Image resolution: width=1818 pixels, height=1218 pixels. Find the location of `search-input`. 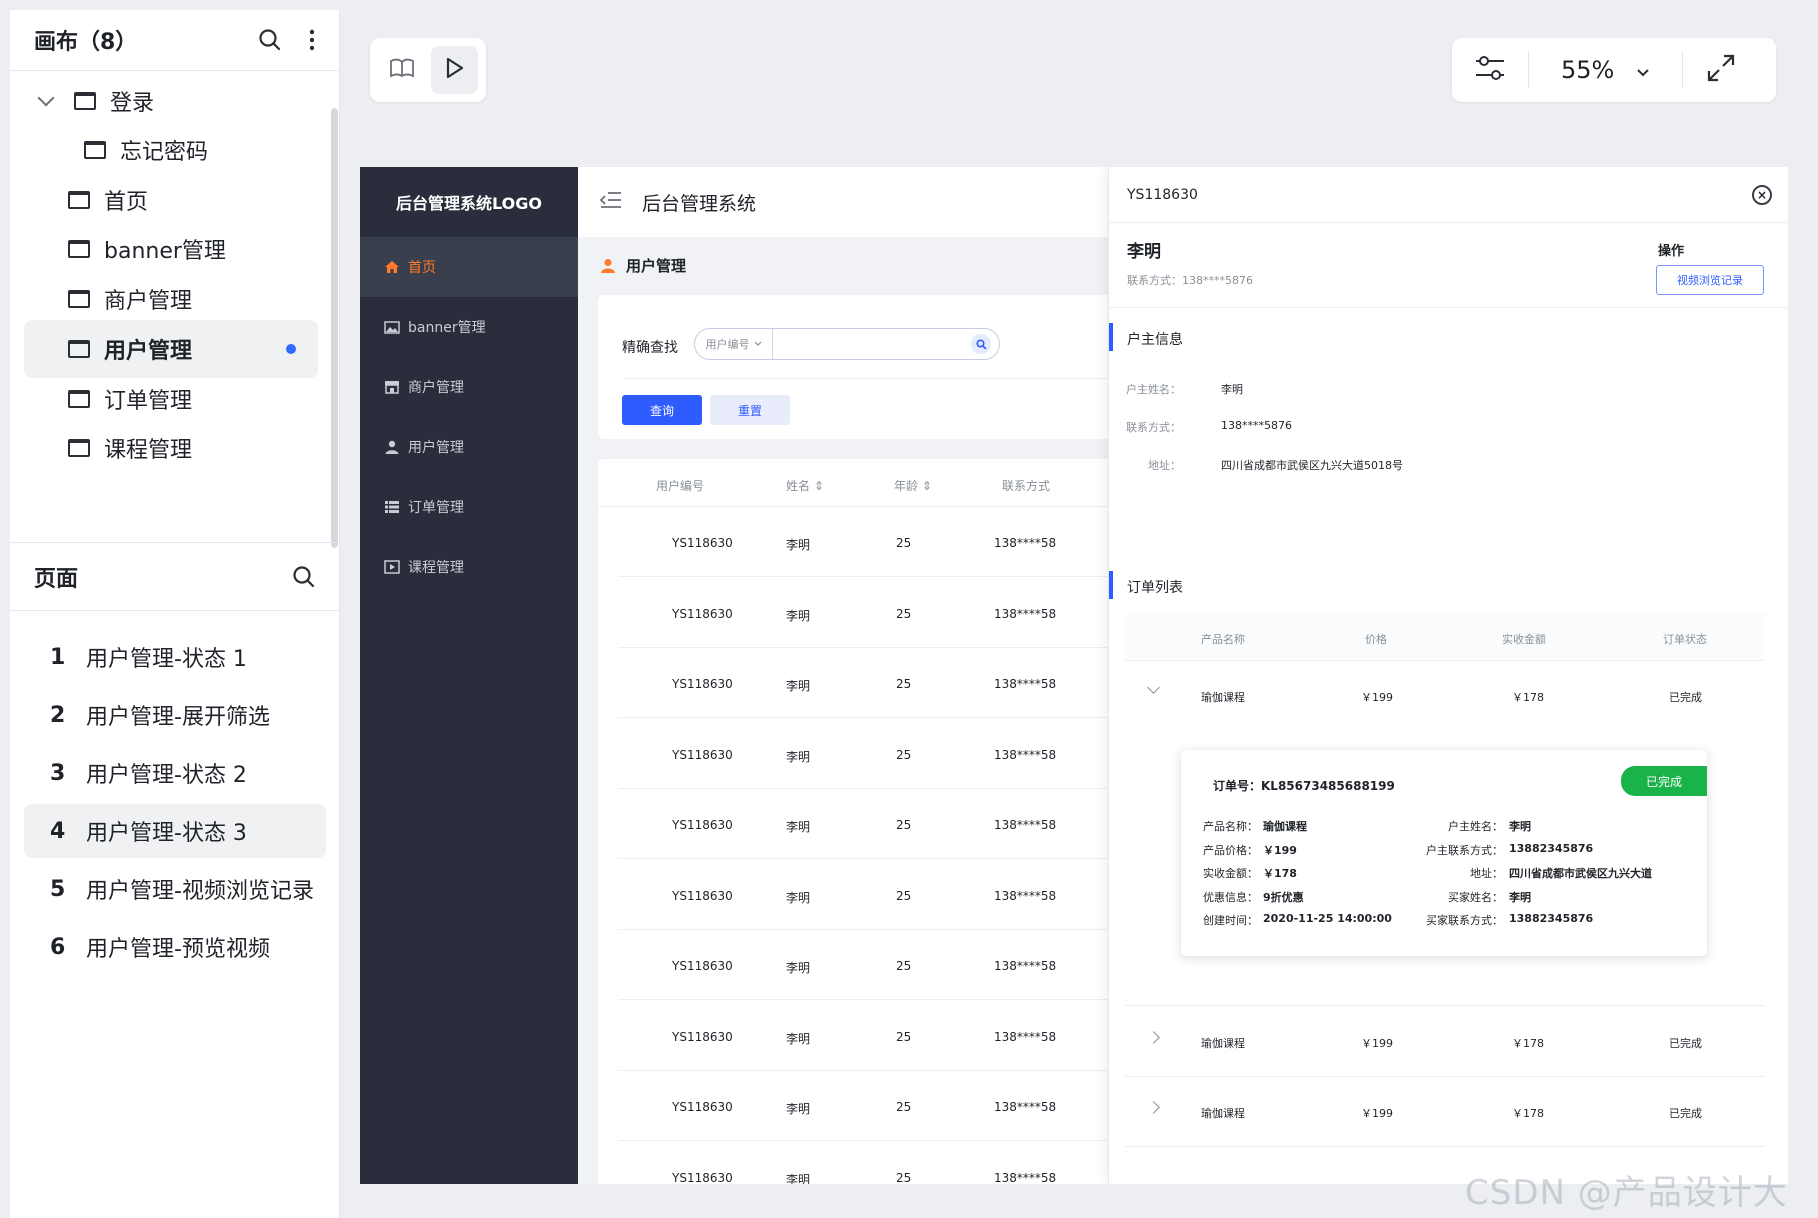

search-input is located at coordinates (872, 344).